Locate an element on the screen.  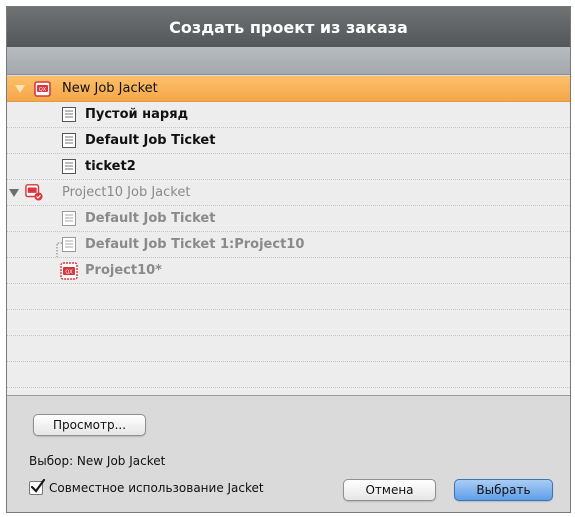
tree-row-ticket: Default Job Ticket 1:Project10 is located at coordinates (288, 245).